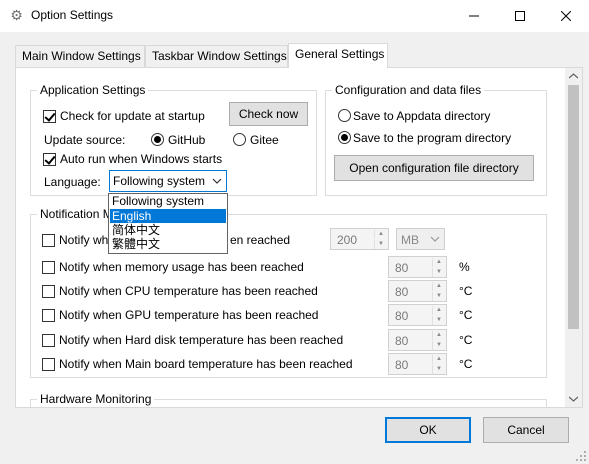 The height and width of the screenshot is (464, 589). I want to click on hardware-monitoring-group: Hardware Monitoring, so click(288, 399).